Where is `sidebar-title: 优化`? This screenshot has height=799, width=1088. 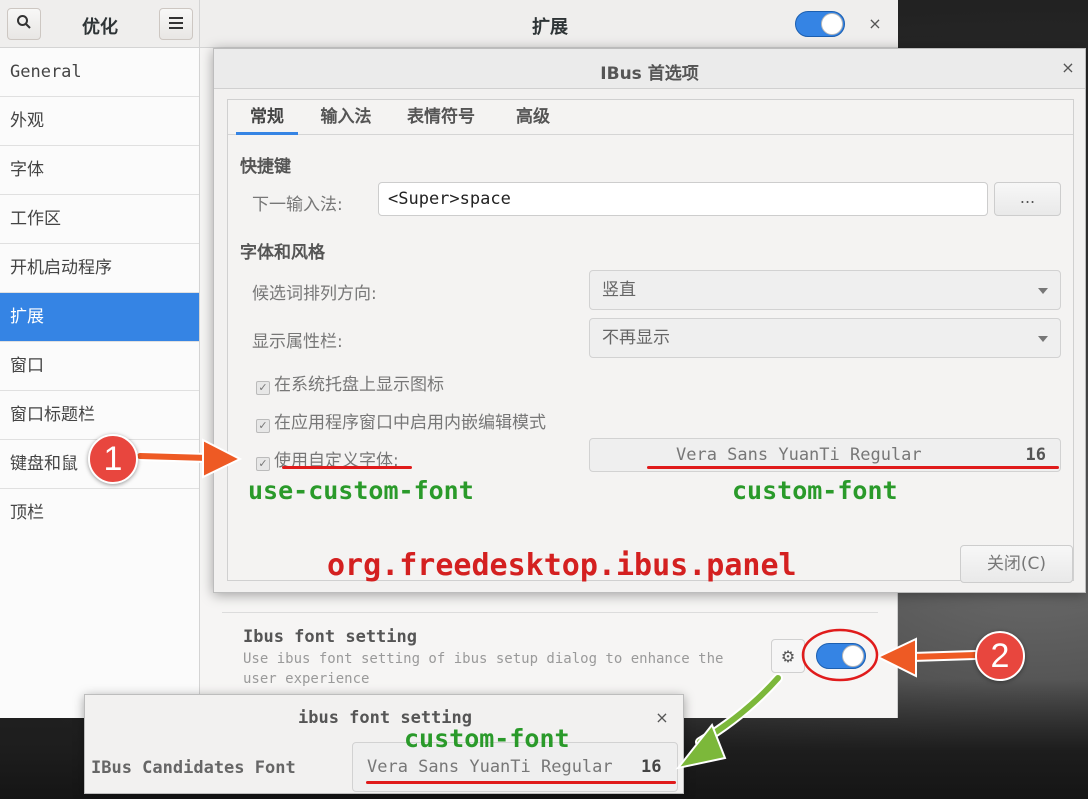
sidebar-title: 优化 is located at coordinates (100, 27).